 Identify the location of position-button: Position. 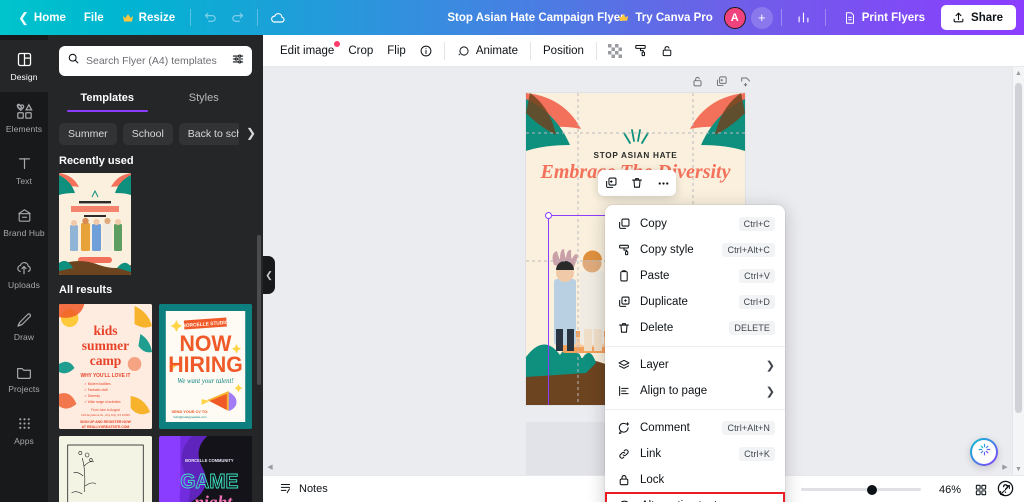
(563, 51).